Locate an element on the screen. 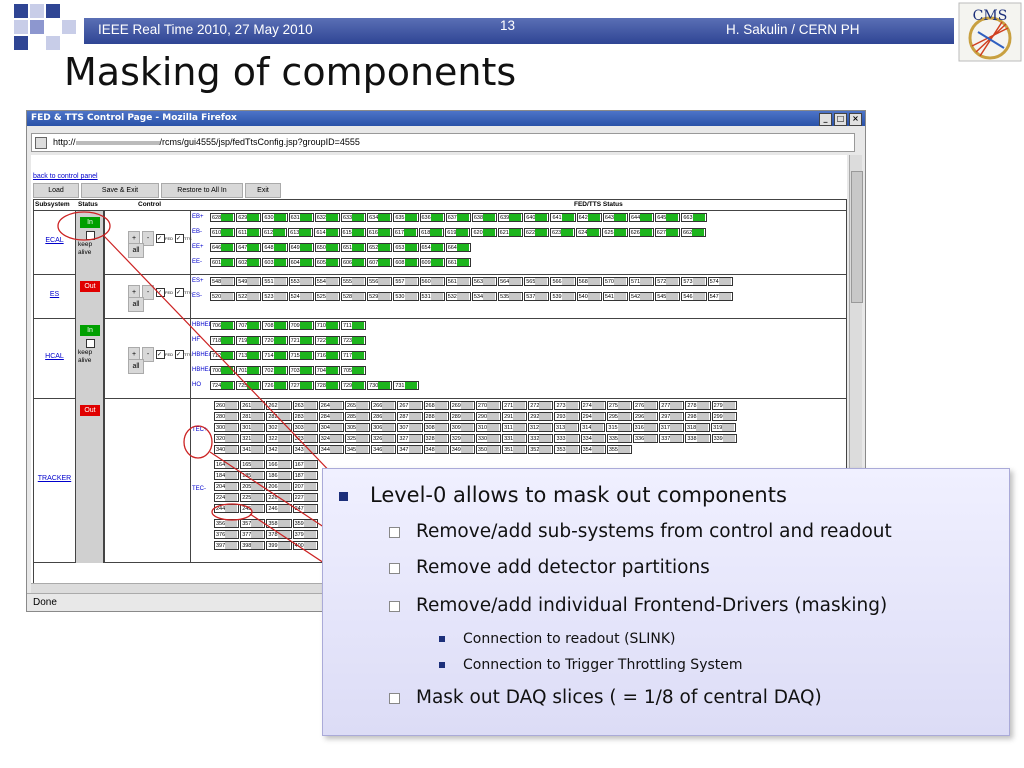  fed-chip: 166 is located at coordinates (279, 464).